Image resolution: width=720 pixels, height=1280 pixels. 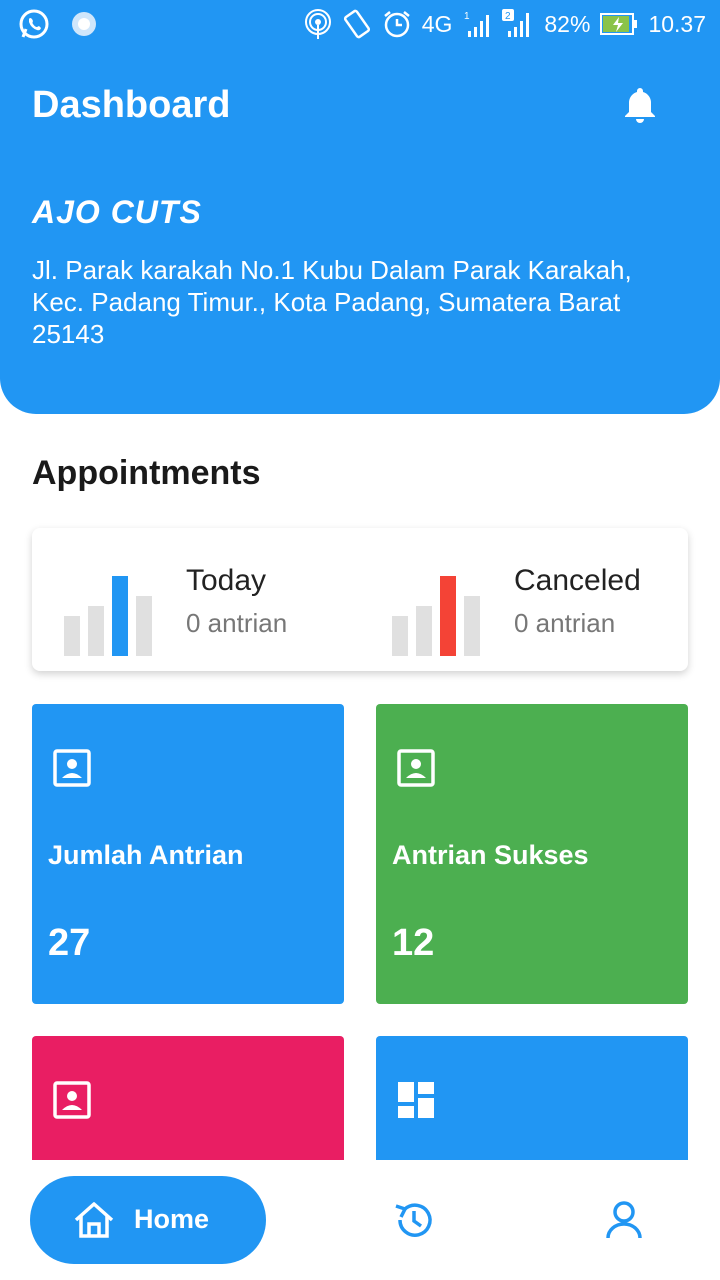 What do you see at coordinates (416, 1100) in the screenshot?
I see `dashboard-grid-icon` at bounding box center [416, 1100].